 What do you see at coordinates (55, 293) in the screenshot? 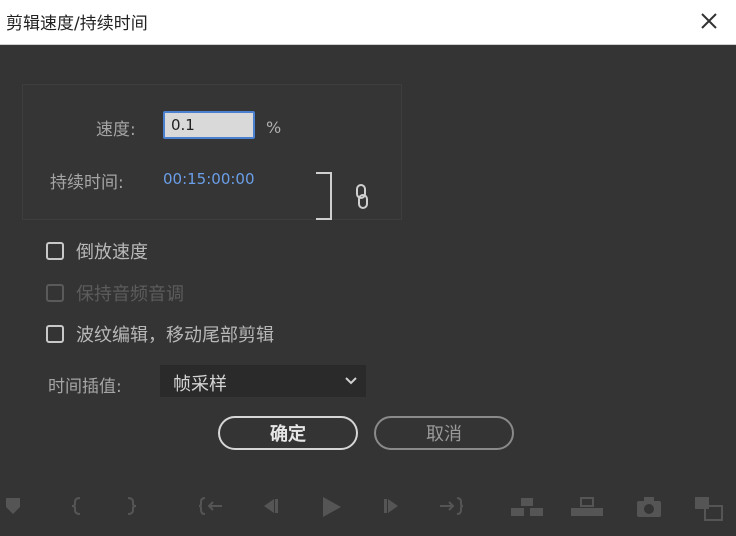
I see `maintain-pitch-checkbox` at bounding box center [55, 293].